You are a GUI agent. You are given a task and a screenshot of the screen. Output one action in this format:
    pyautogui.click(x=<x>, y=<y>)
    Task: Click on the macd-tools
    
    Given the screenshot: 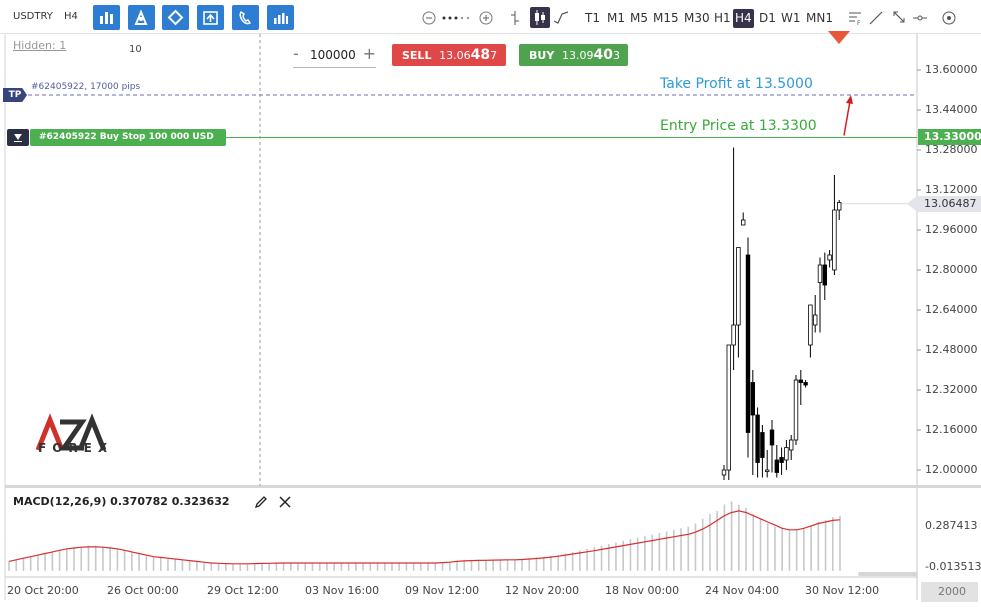 What is the action you would take?
    pyautogui.click(x=272, y=502)
    